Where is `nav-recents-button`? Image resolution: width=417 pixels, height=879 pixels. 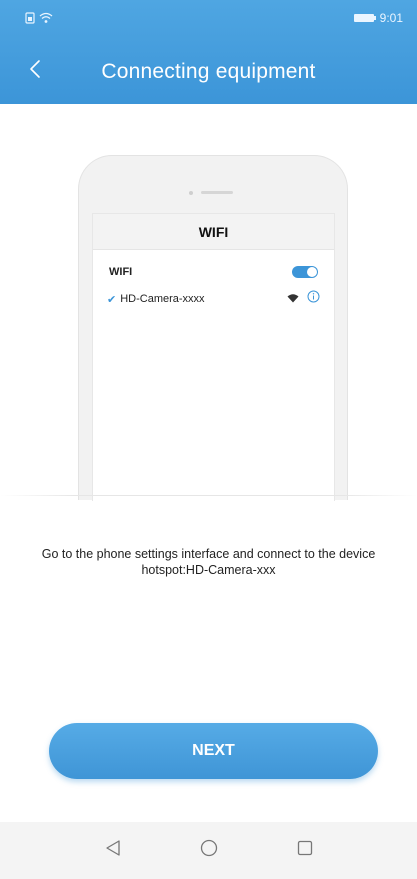 nav-recents-button is located at coordinates (305, 851).